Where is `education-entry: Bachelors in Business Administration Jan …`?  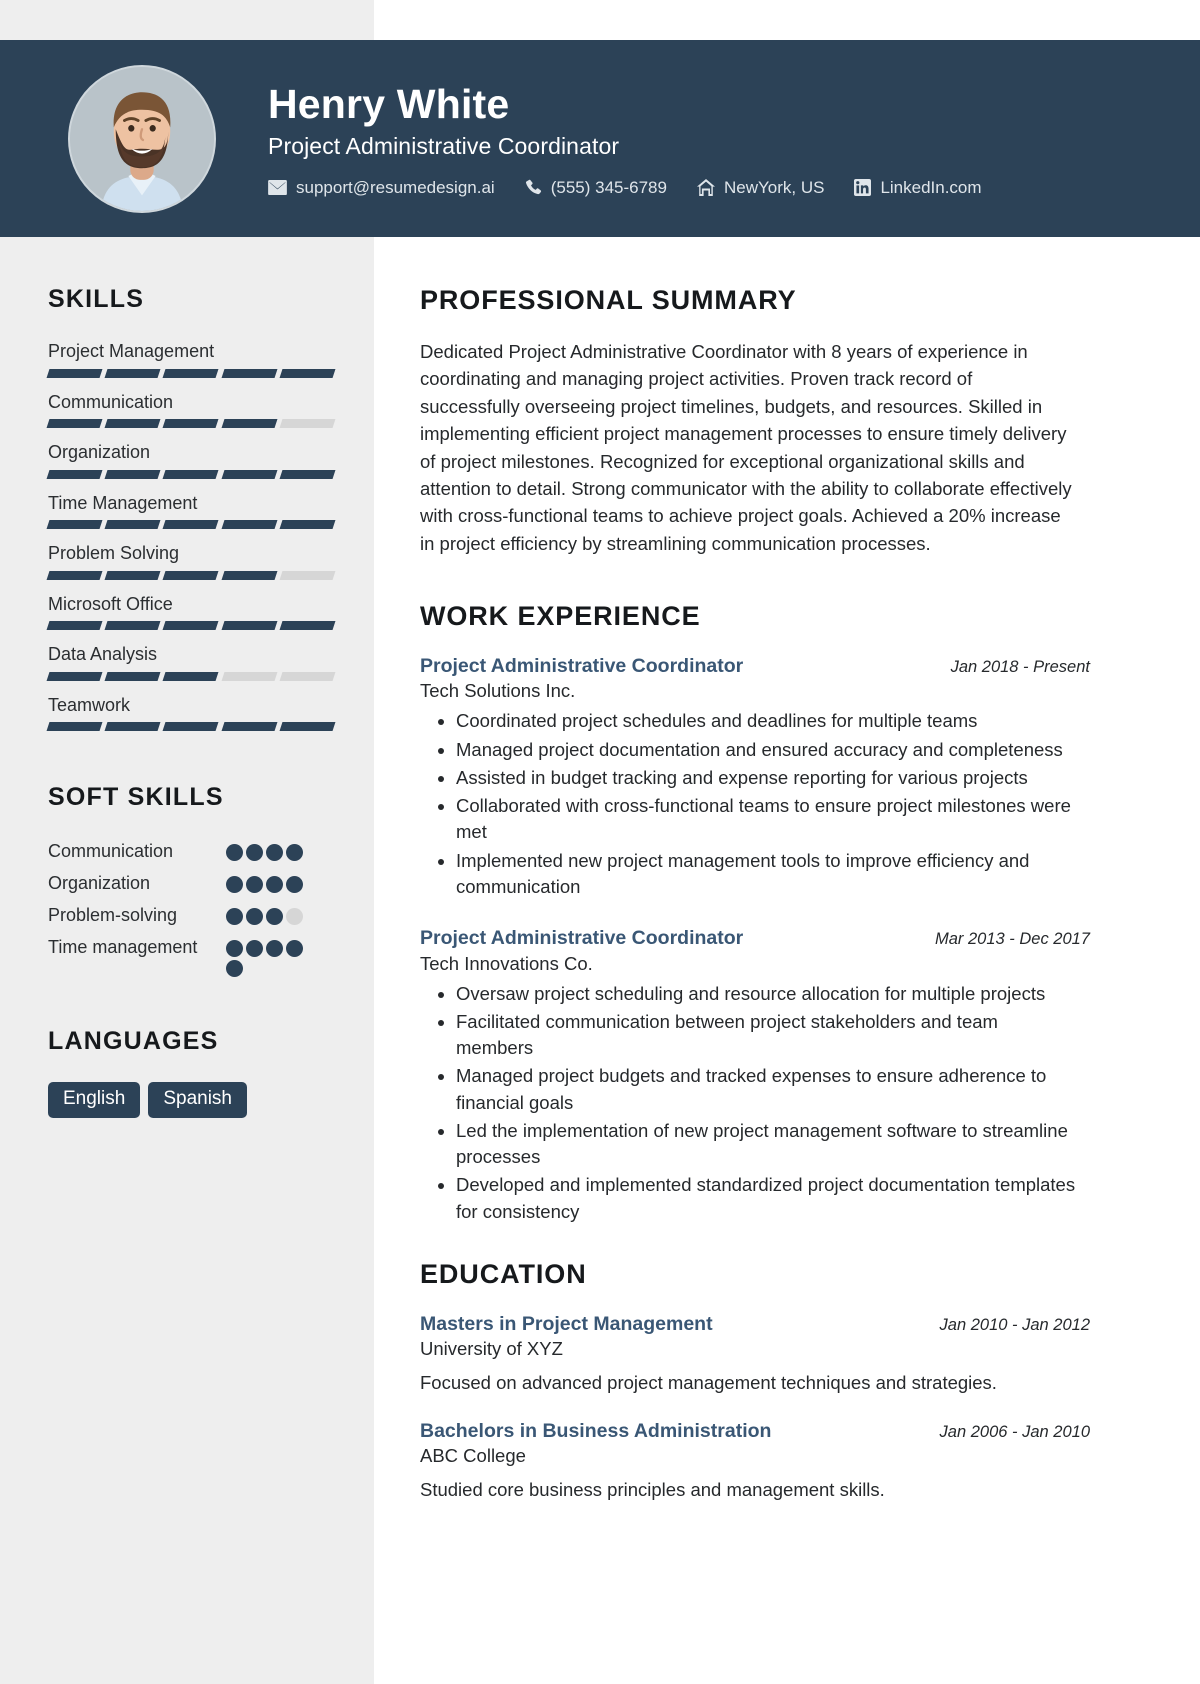 education-entry: Bachelors in Business Administration Jan … is located at coordinates (755, 1461).